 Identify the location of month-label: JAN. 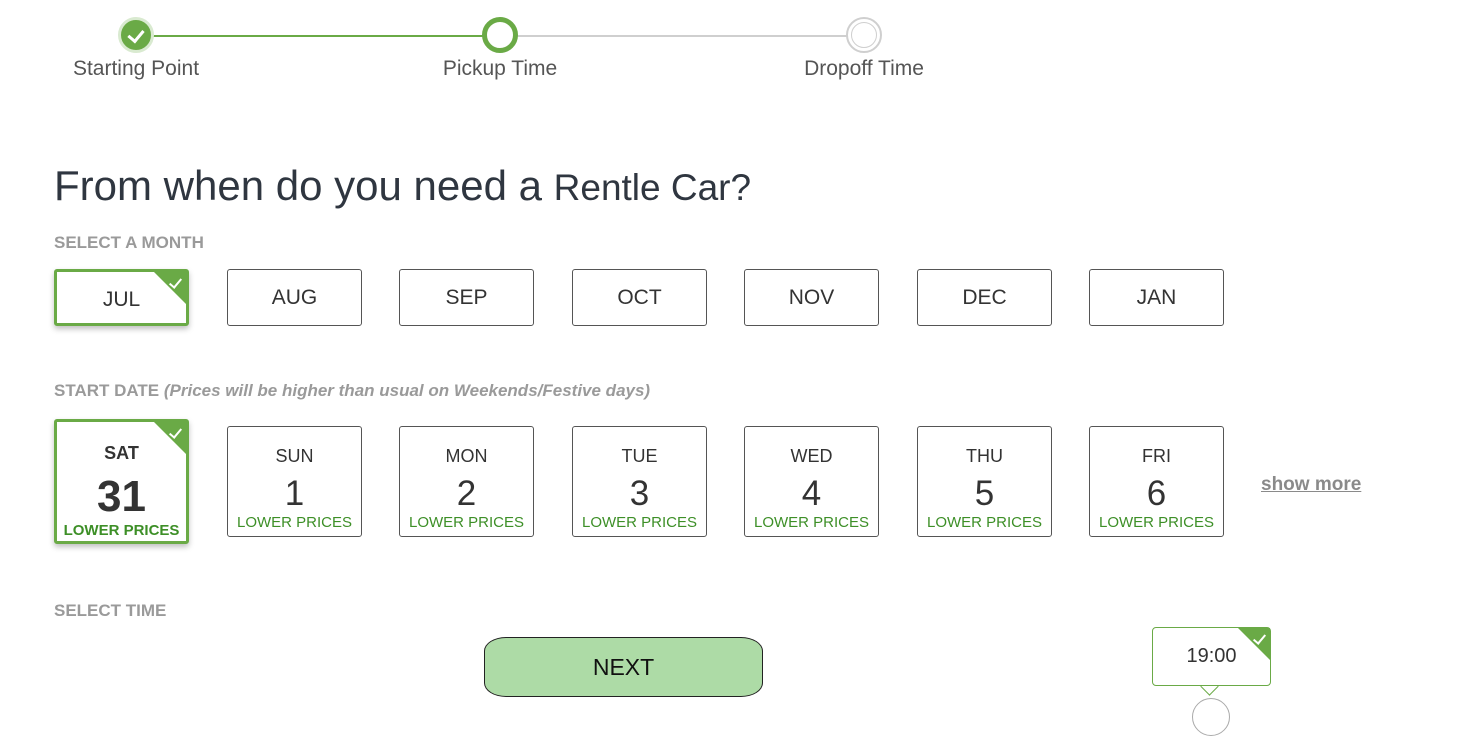
(1156, 297).